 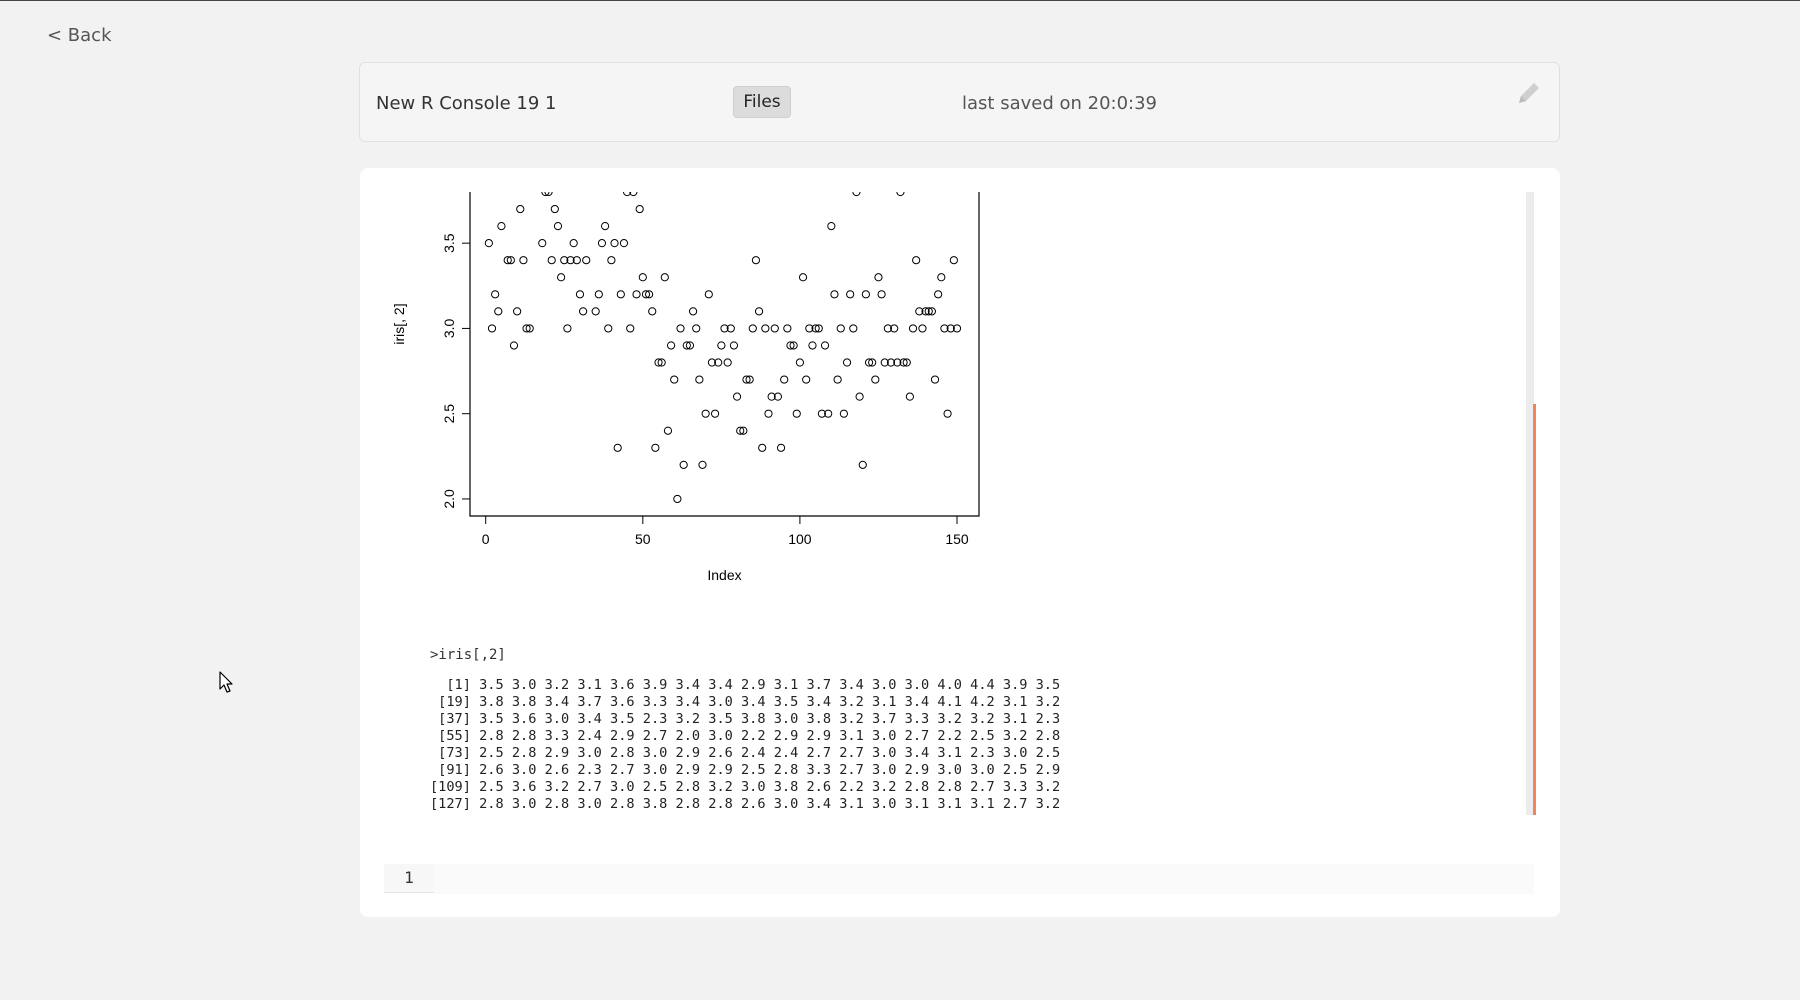 What do you see at coordinates (724, 575) in the screenshot?
I see `x-axis-label: Index` at bounding box center [724, 575].